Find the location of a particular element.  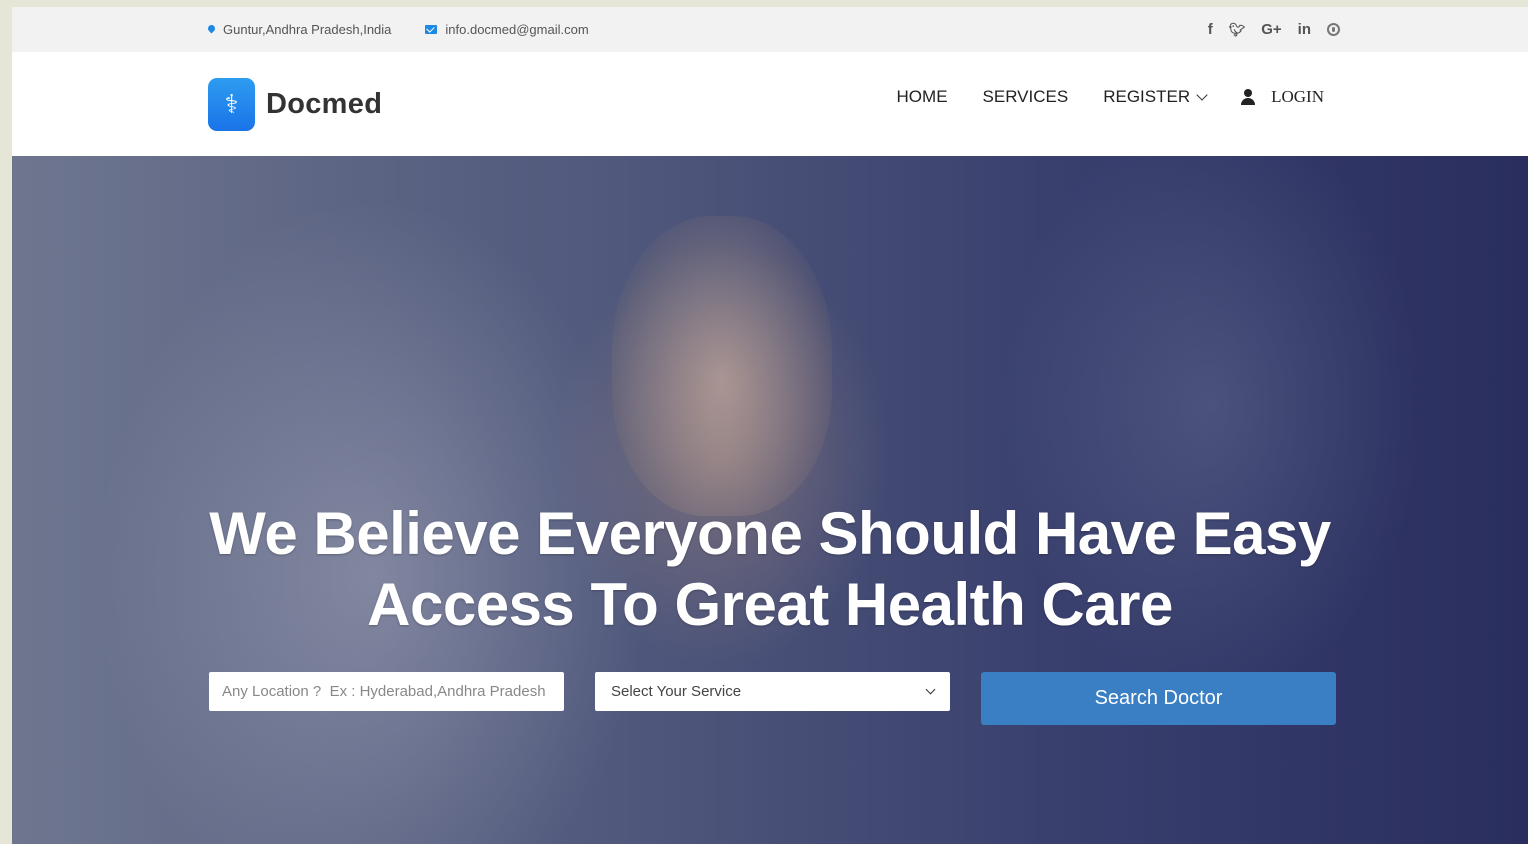

nav-register-label: REGISTER is located at coordinates (1147, 96).